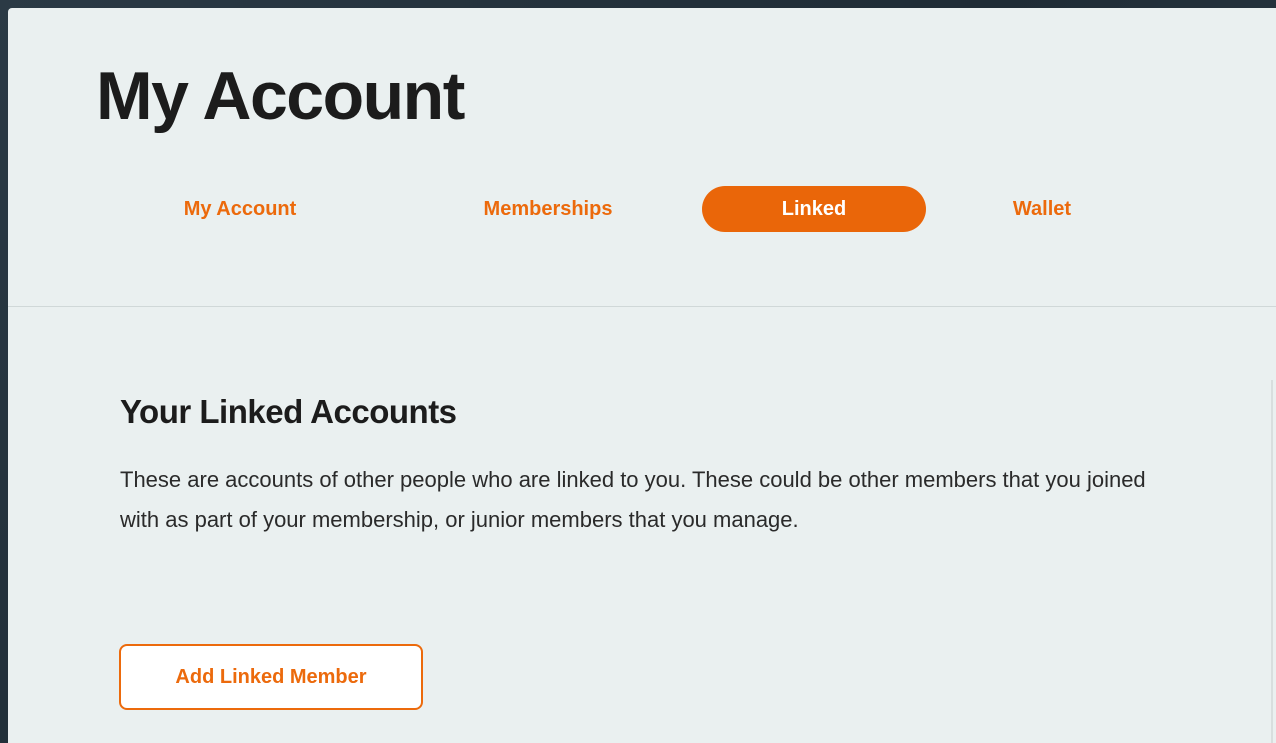  Describe the element at coordinates (288, 411) in the screenshot. I see `linked-accounts-heading: Your Linked Accounts` at that location.